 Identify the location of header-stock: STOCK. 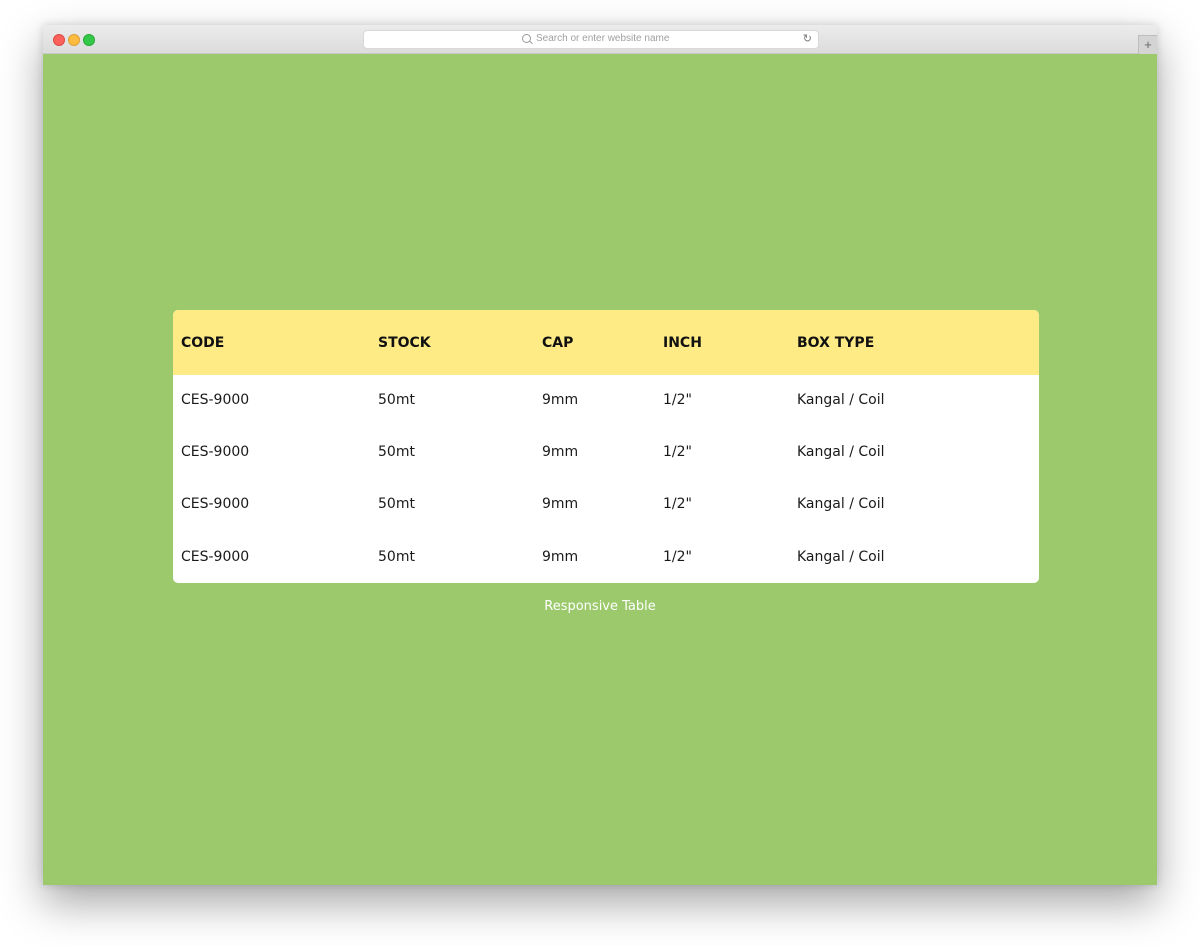
(404, 343).